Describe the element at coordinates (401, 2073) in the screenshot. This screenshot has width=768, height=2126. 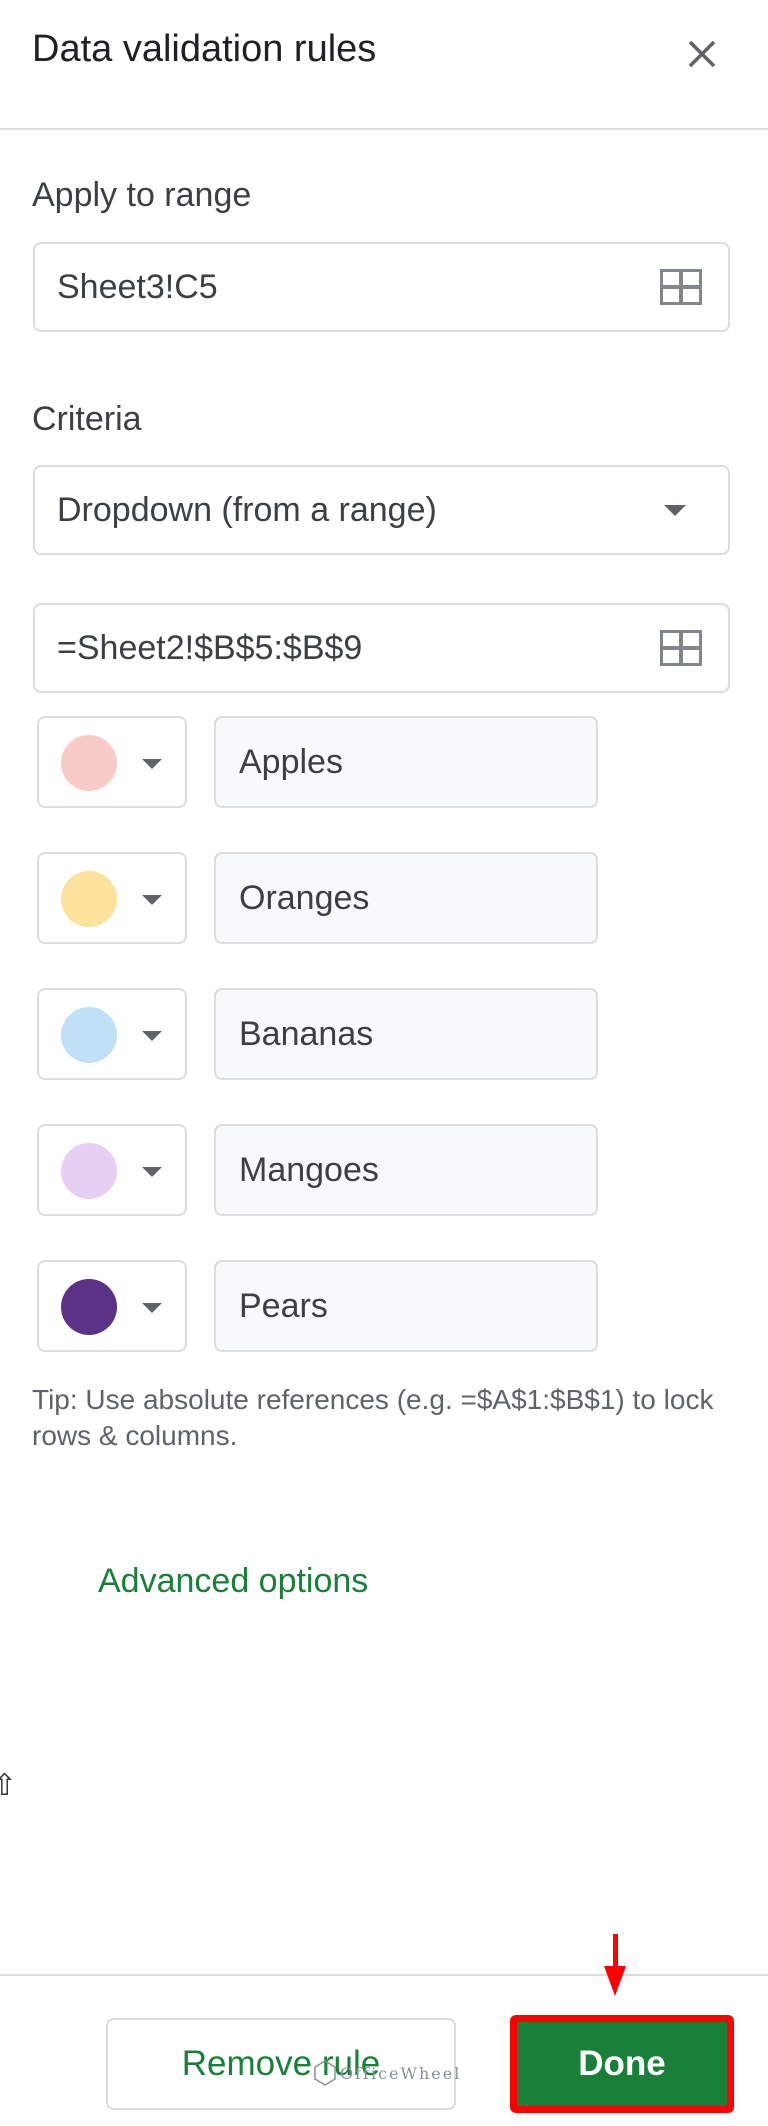
I see `watermark-text: OfficeWheel` at that location.